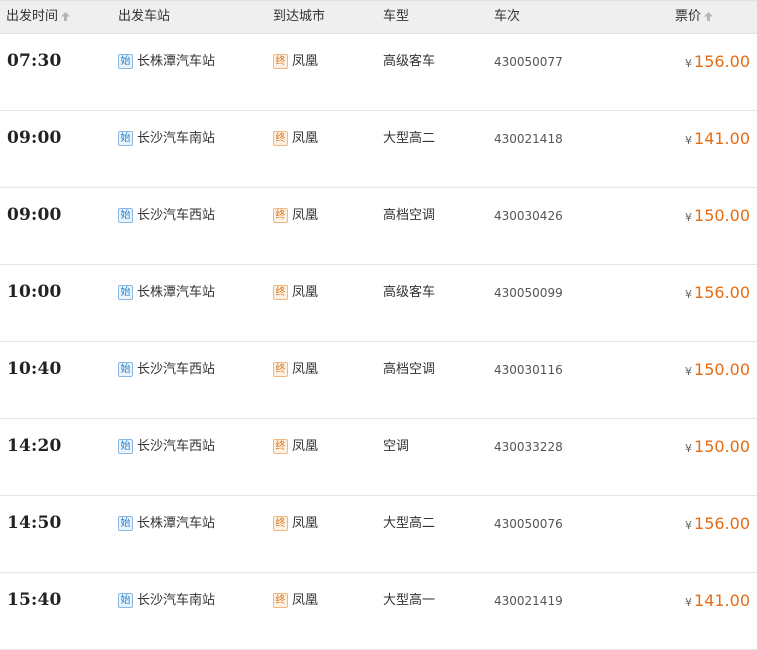  Describe the element at coordinates (396, 446) in the screenshot. I see `bus-type: 空调` at that location.